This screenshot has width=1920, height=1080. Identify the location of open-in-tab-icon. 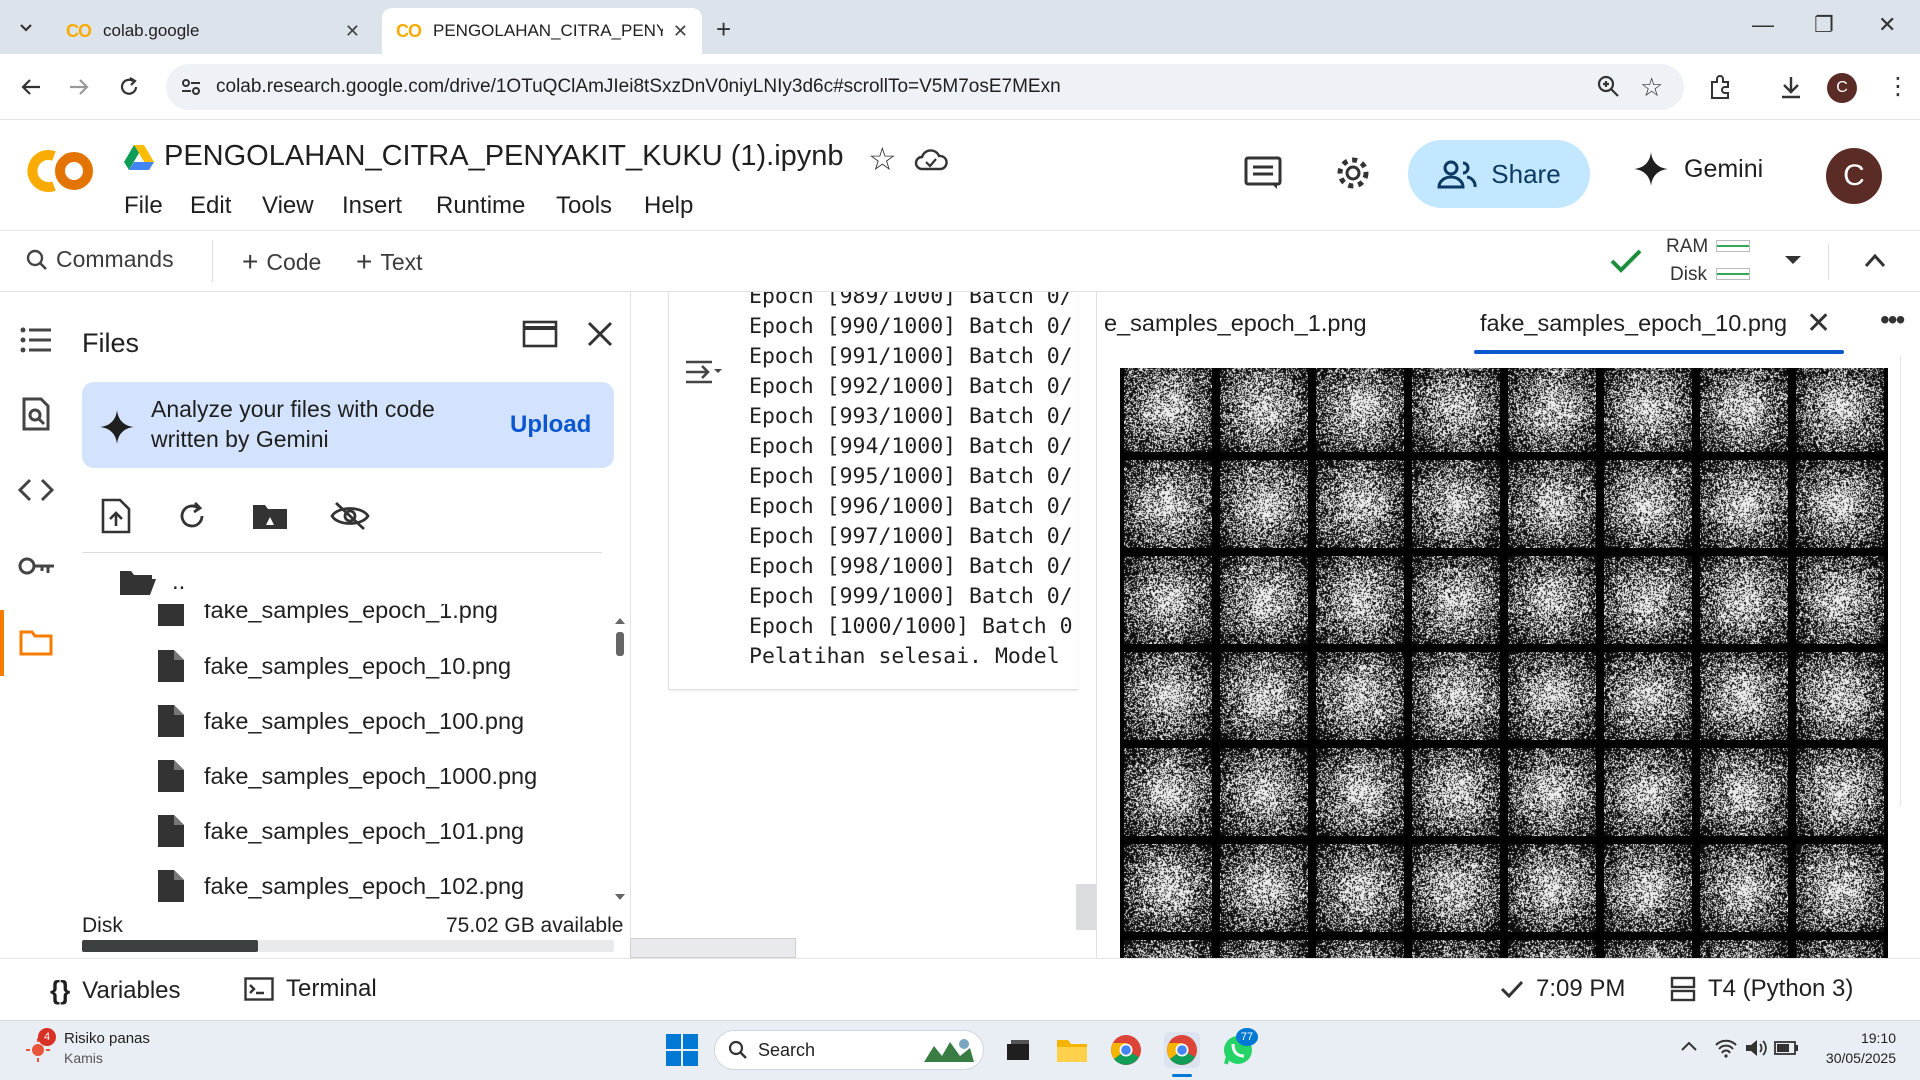
(540, 334).